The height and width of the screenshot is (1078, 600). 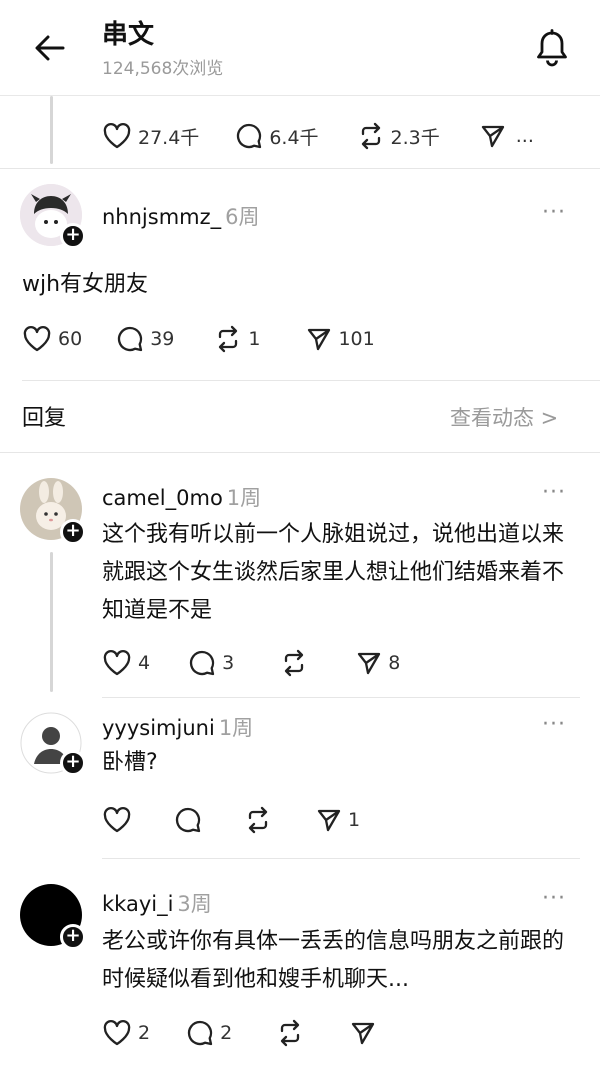 I want to click on share-count: 101, so click(x=356, y=339).